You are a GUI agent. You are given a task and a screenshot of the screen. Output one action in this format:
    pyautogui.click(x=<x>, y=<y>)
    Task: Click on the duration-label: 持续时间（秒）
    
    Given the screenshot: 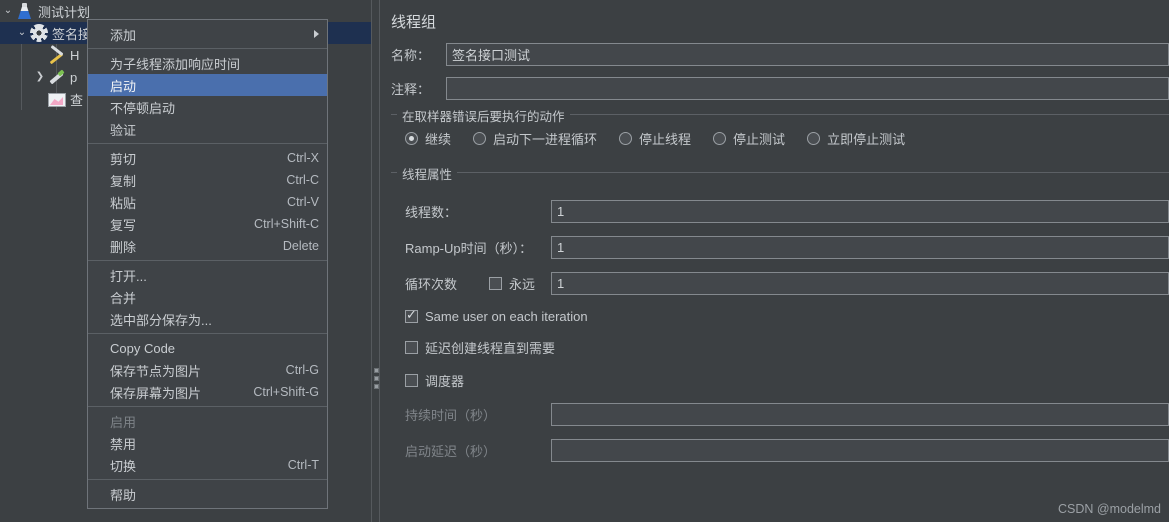 What is the action you would take?
    pyautogui.click(x=451, y=415)
    